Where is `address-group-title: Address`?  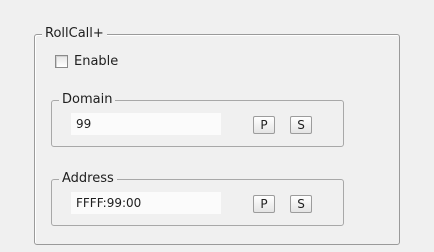 address-group-title: Address is located at coordinates (88, 179).